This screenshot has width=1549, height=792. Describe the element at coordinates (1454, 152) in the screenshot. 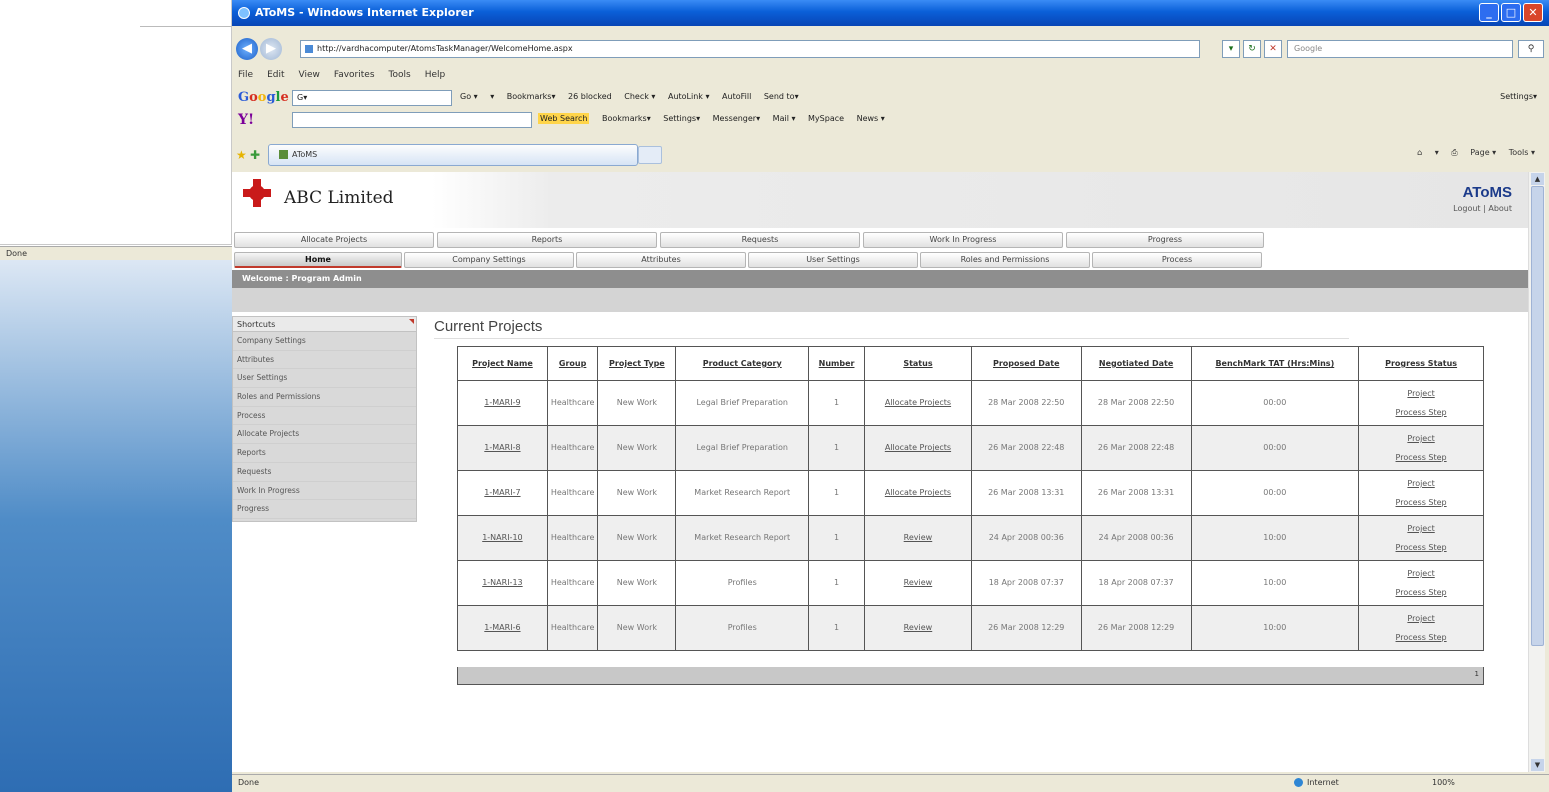

I see `print-icon: ⎙` at that location.